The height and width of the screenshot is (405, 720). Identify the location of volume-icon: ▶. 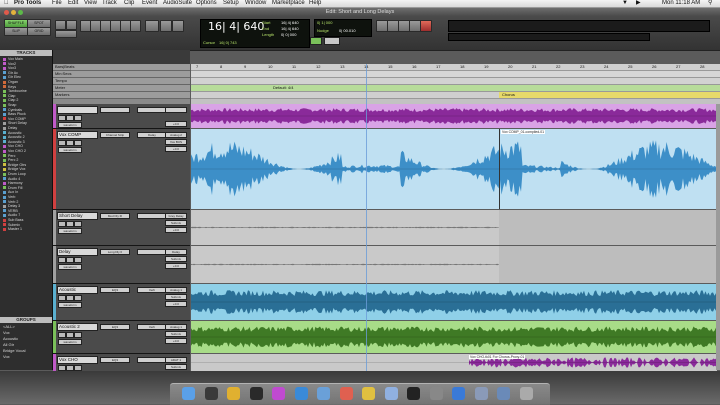
(638, 3).